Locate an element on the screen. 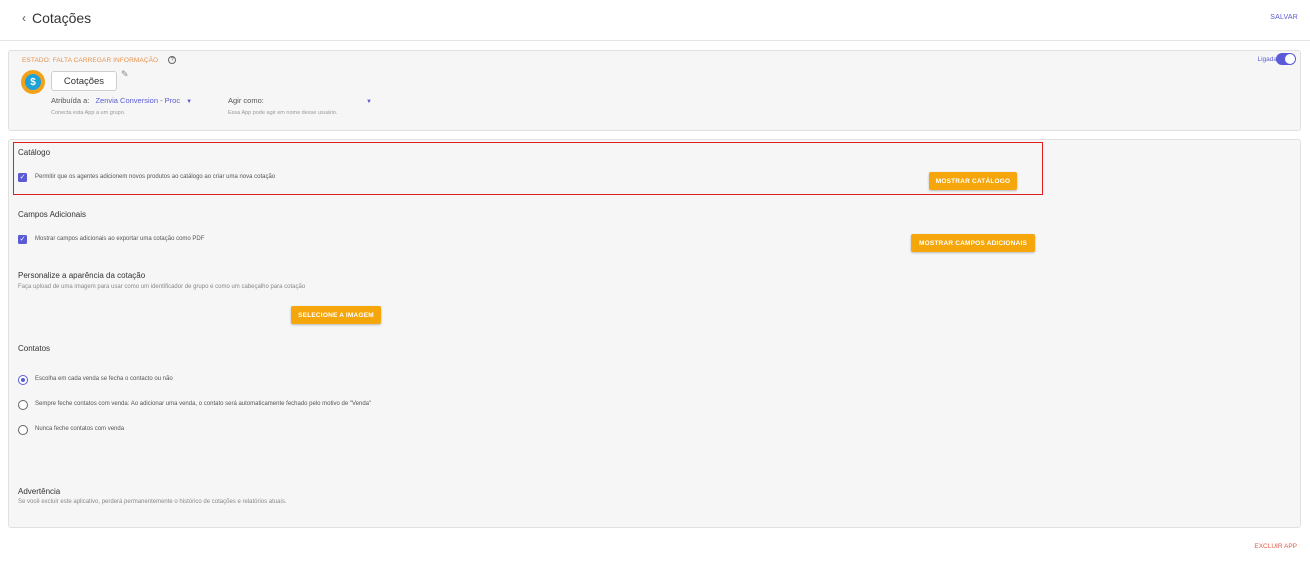 The image size is (1310, 561). app-enabled-toggle is located at coordinates (1286, 59).